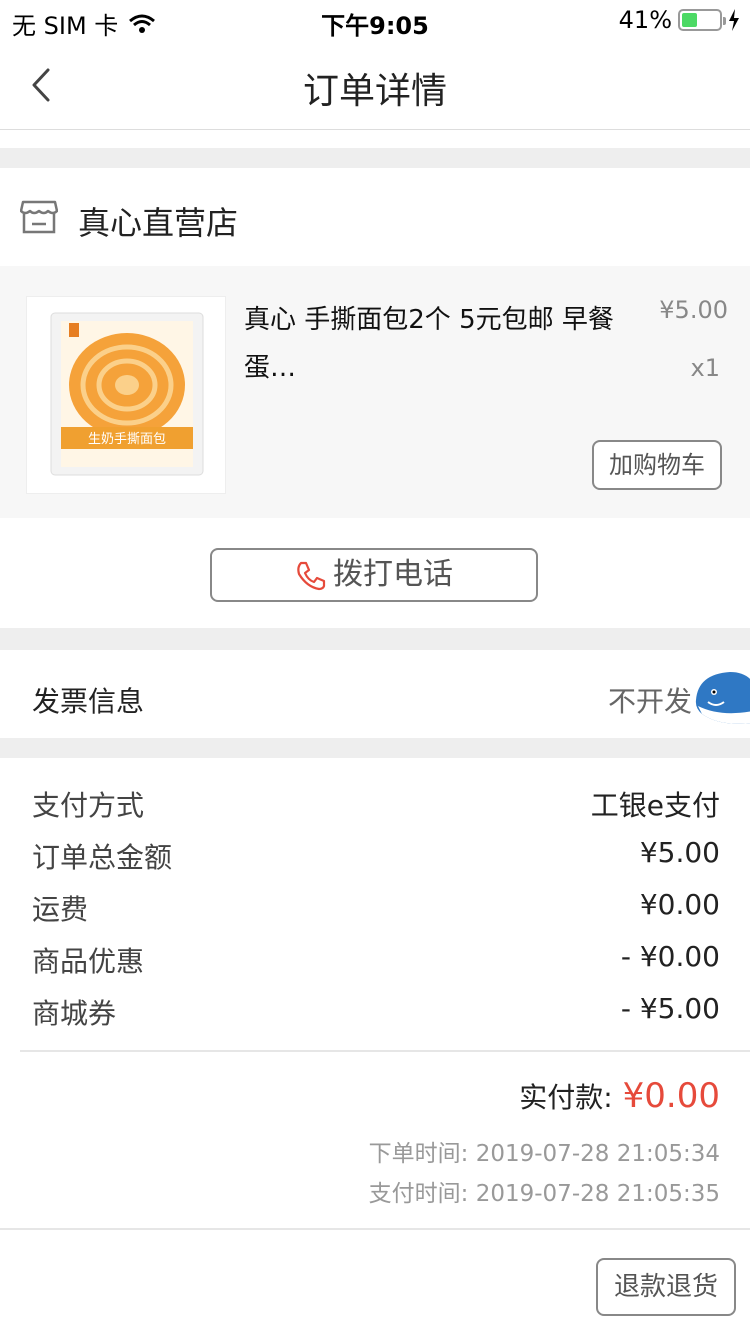 Image resolution: width=750 pixels, height=1334 pixels. What do you see at coordinates (393, 574) in the screenshot?
I see `call-phone-label: 拨打电话` at bounding box center [393, 574].